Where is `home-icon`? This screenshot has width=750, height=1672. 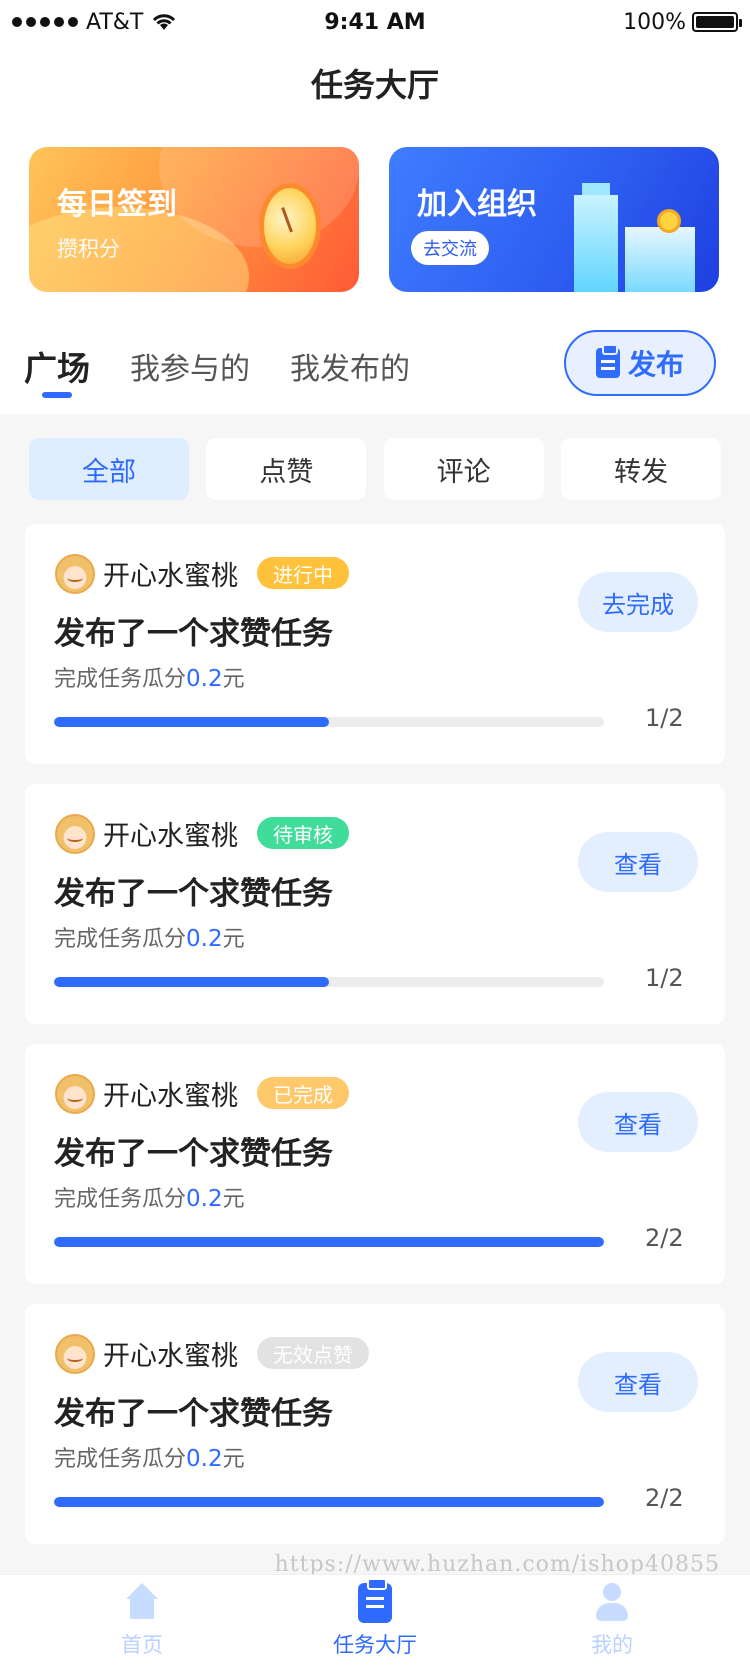 home-icon is located at coordinates (142, 1603).